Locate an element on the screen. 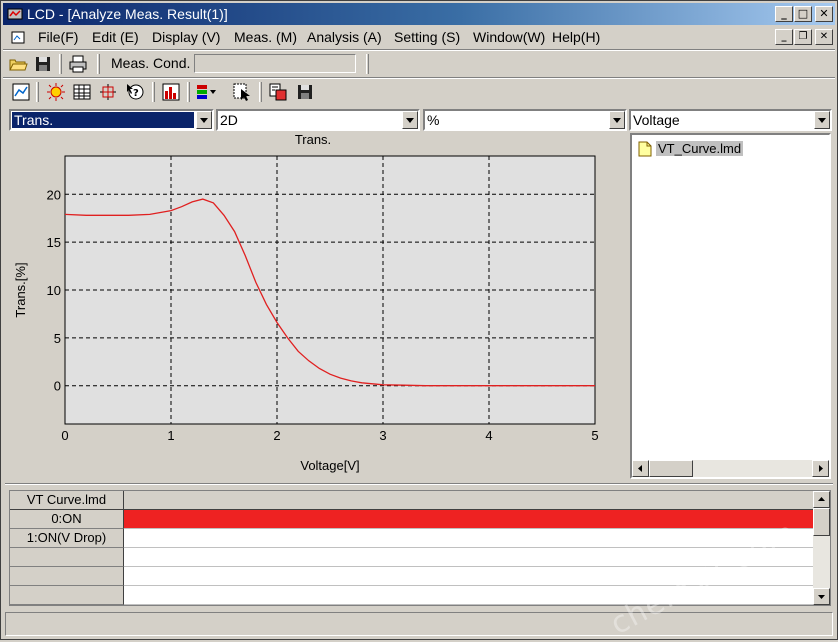  maximize-button: □ is located at coordinates (803, 14).